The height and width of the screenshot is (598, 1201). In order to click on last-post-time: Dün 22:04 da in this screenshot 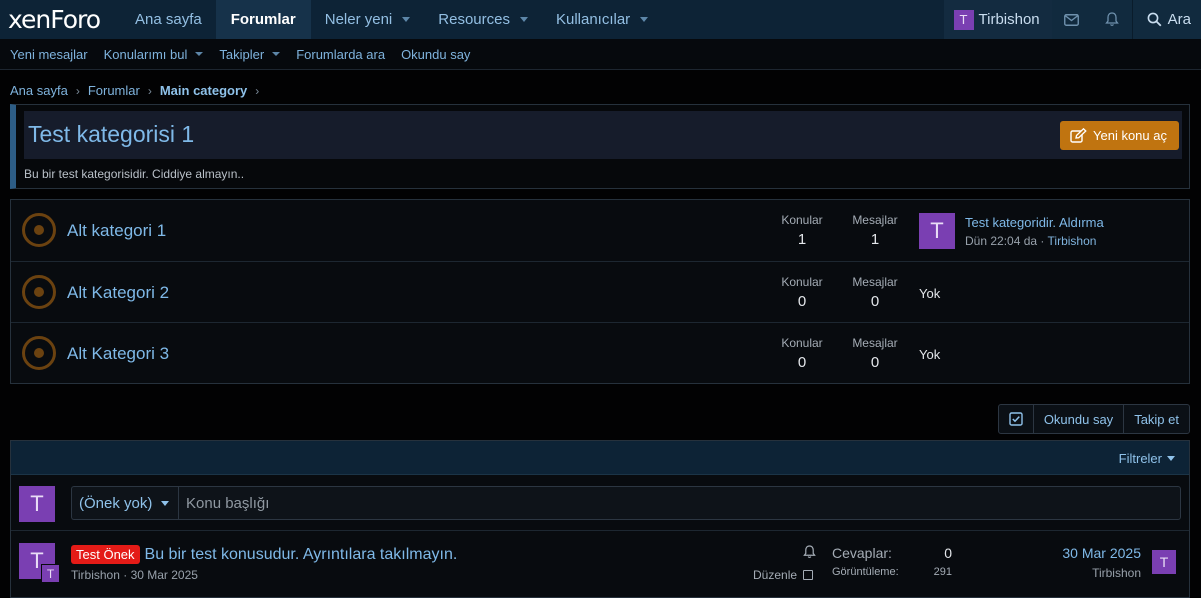, I will do `click(1001, 241)`.